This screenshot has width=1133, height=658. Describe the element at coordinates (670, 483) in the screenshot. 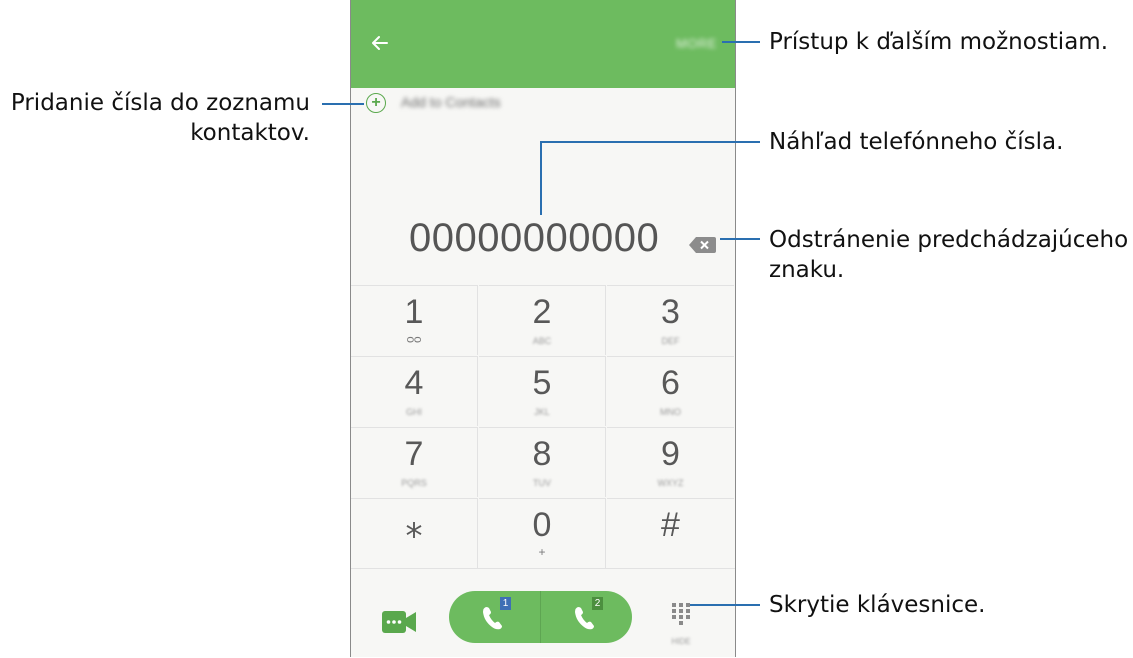

I see `key-letters: WXYZ` at that location.